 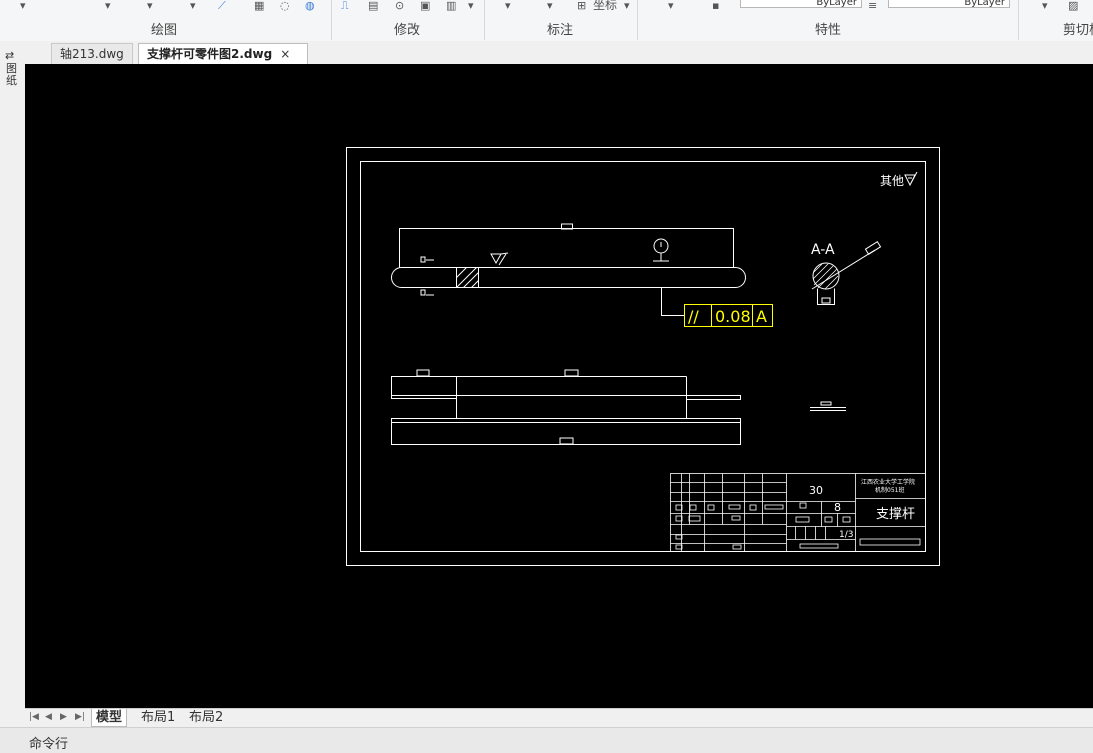 I want to click on title-scale-number: 30, so click(x=816, y=490).